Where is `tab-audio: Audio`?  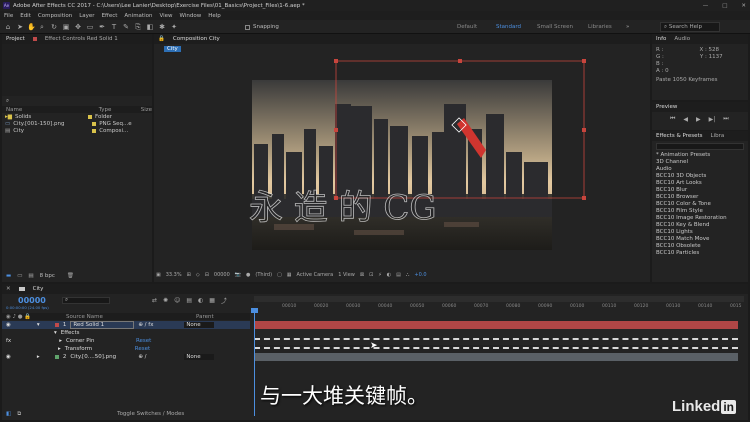
tab-audio: Audio is located at coordinates (682, 39).